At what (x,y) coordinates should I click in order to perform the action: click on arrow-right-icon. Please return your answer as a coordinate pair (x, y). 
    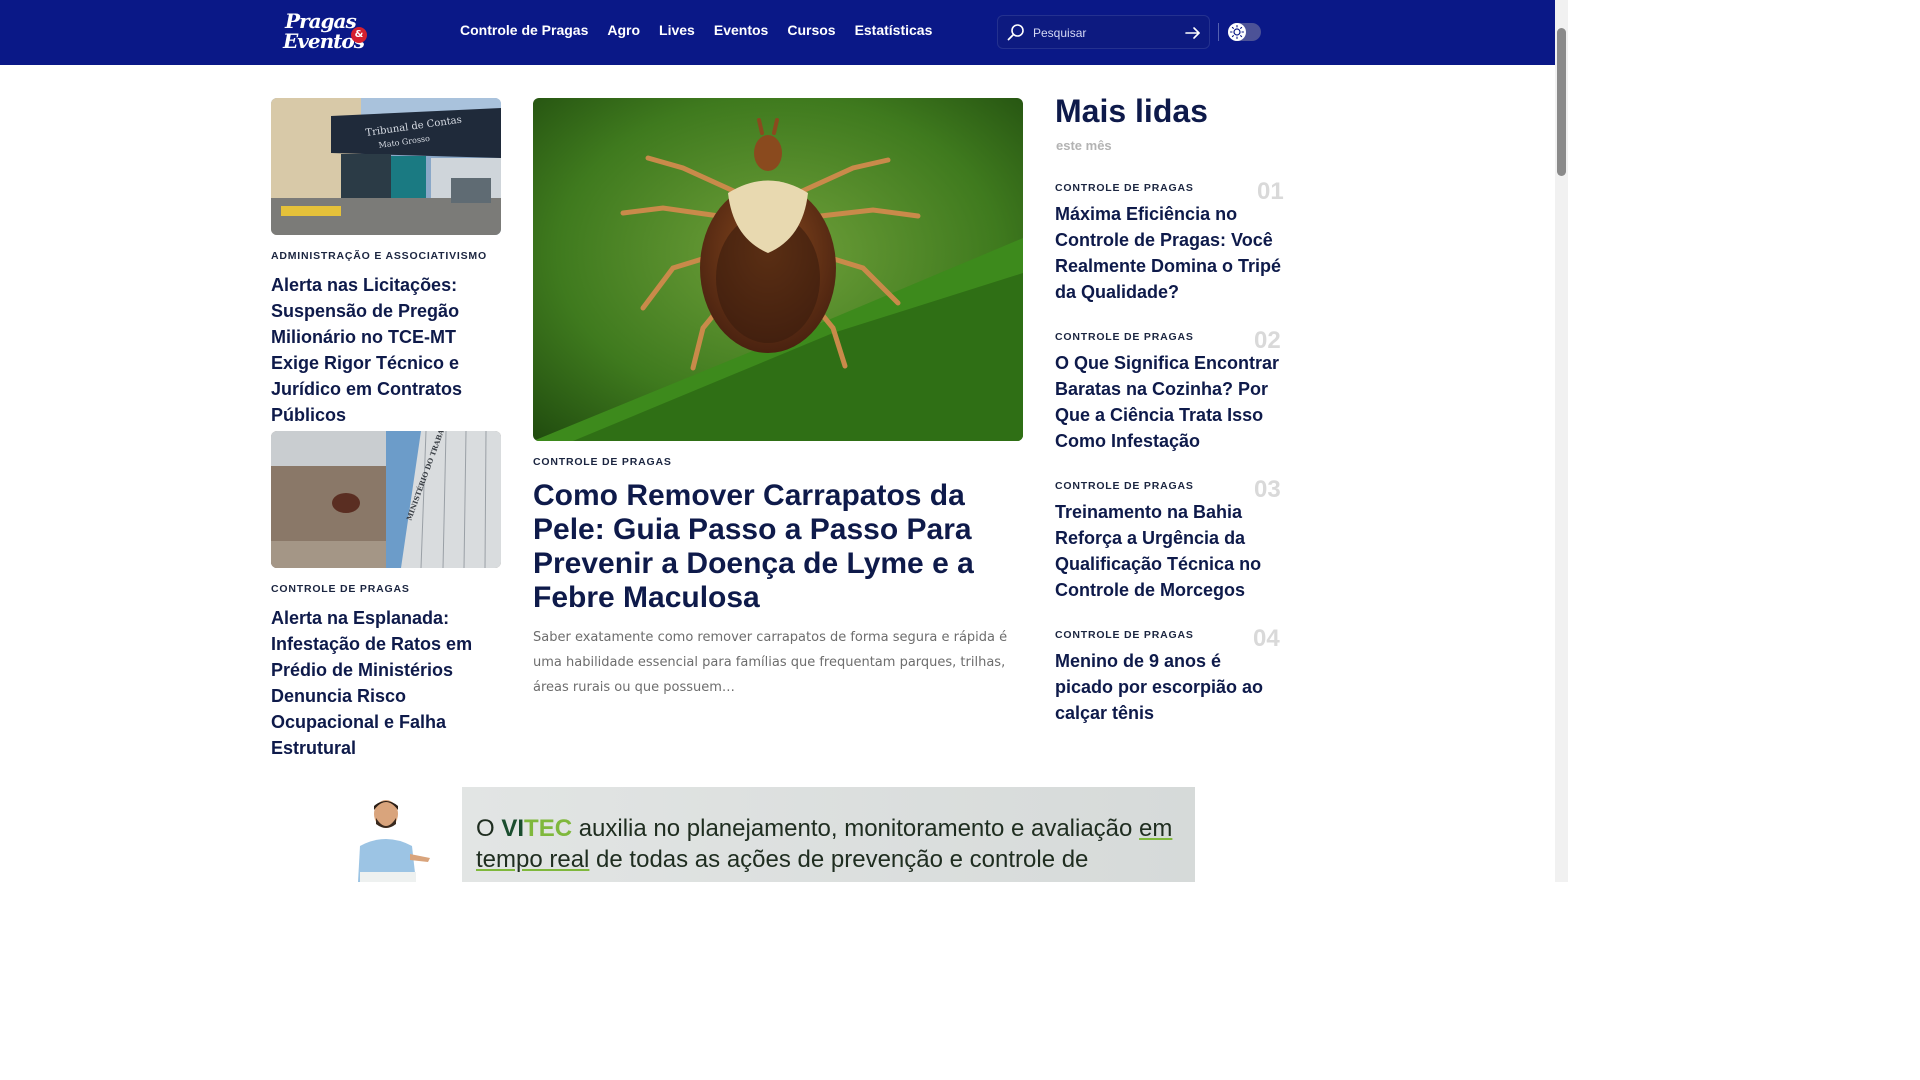
    Looking at the image, I should click on (1193, 33).